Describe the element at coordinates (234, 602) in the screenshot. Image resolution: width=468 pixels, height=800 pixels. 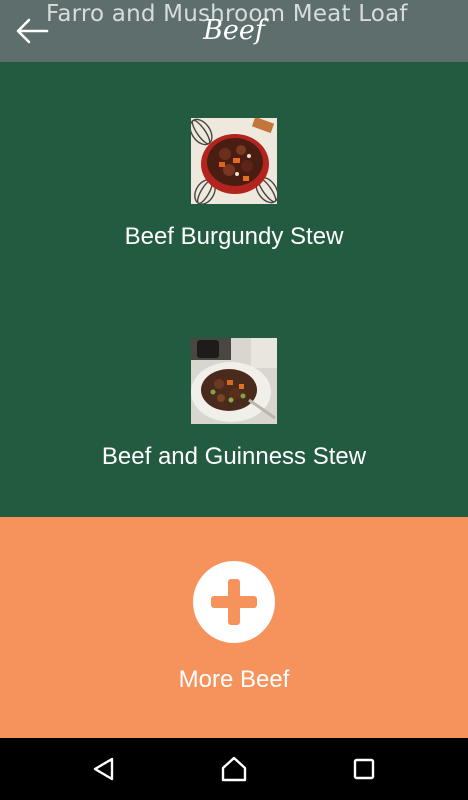
I see `plus-icon` at that location.